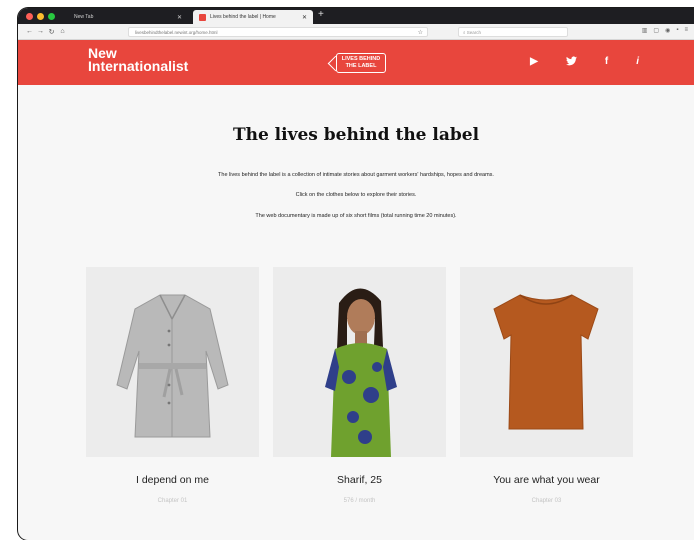 Image resolution: width=694 pixels, height=540 pixels. What do you see at coordinates (172, 366) in the screenshot?
I see `coat-illustration` at bounding box center [172, 366].